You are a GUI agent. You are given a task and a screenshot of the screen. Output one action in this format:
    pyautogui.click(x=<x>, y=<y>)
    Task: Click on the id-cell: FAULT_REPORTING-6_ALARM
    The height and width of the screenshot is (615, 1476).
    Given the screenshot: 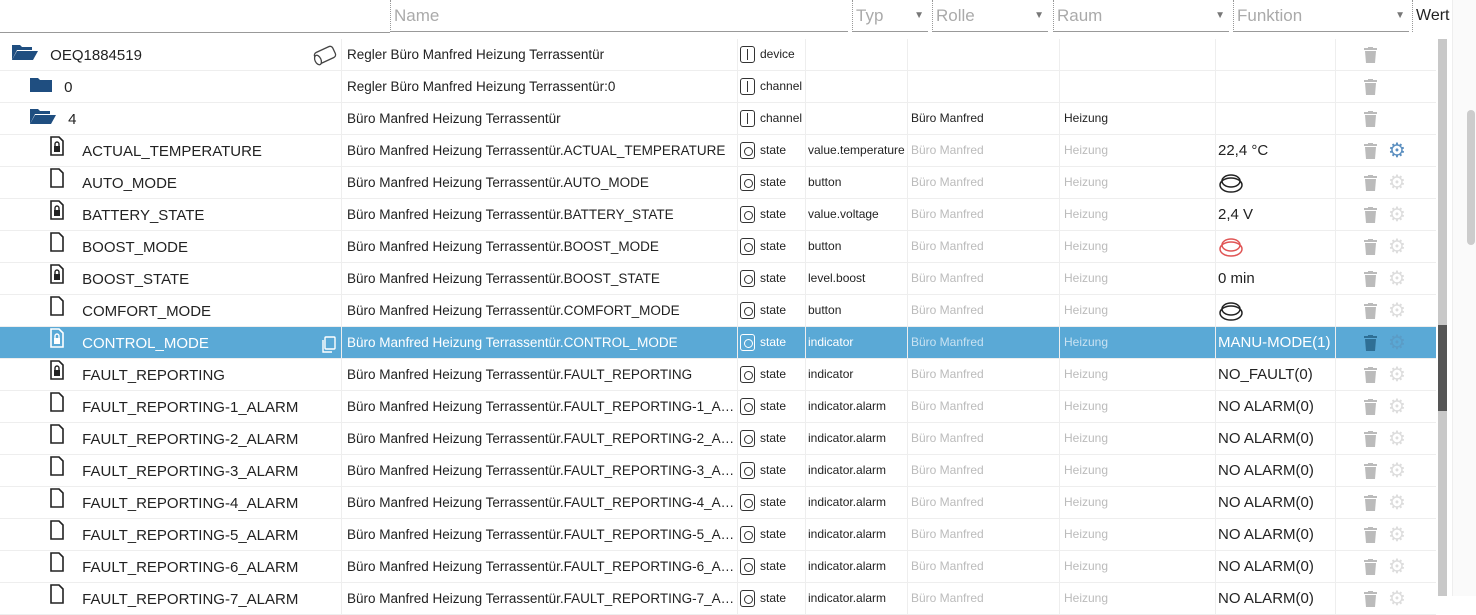 What is the action you would take?
    pyautogui.click(x=171, y=567)
    